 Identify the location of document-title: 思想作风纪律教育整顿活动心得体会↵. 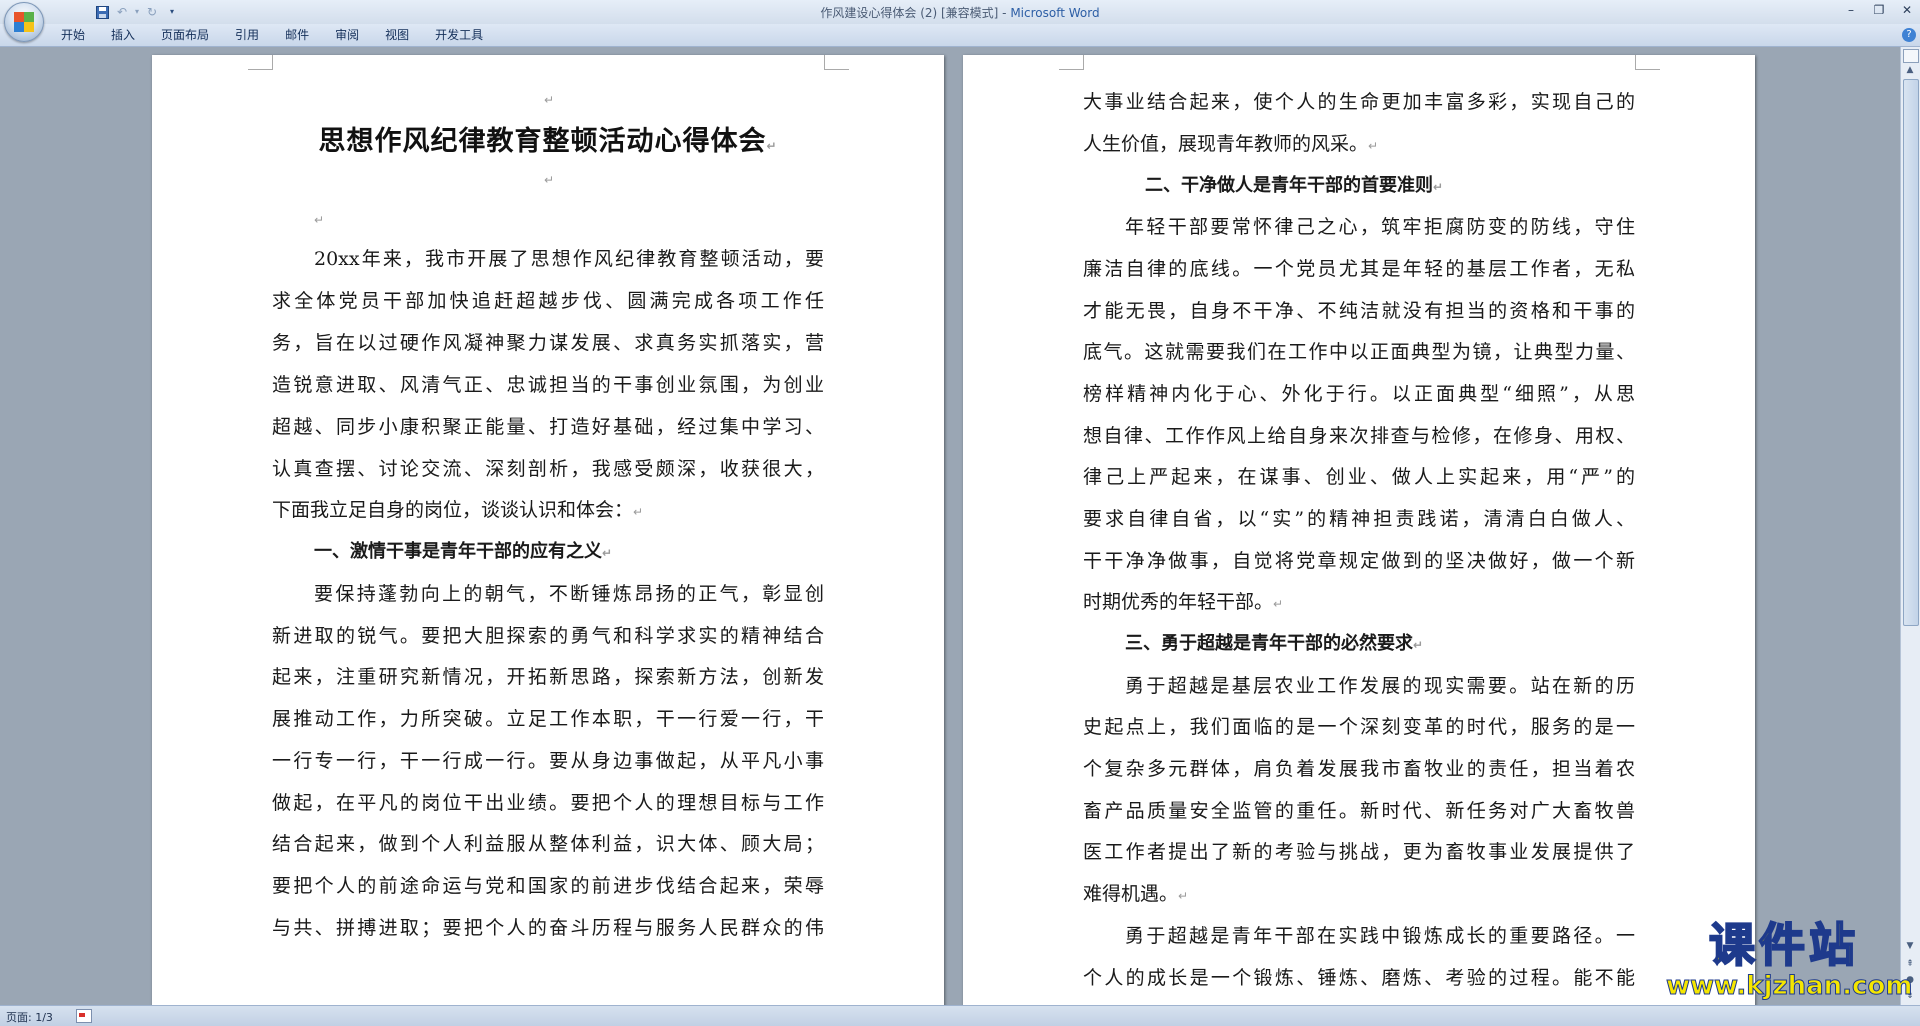
(548, 141).